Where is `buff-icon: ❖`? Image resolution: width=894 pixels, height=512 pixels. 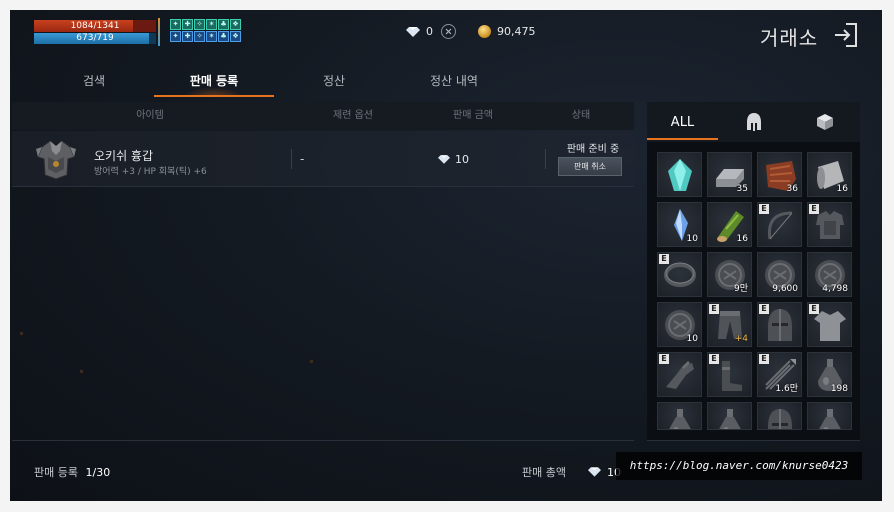 buff-icon: ❖ is located at coordinates (235, 36).